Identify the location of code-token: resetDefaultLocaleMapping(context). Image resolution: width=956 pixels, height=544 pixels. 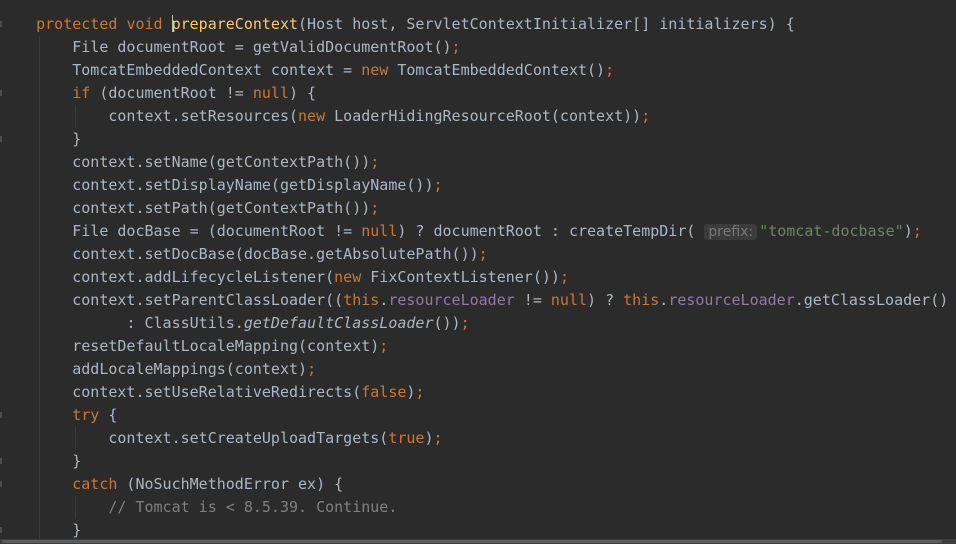
(226, 346).